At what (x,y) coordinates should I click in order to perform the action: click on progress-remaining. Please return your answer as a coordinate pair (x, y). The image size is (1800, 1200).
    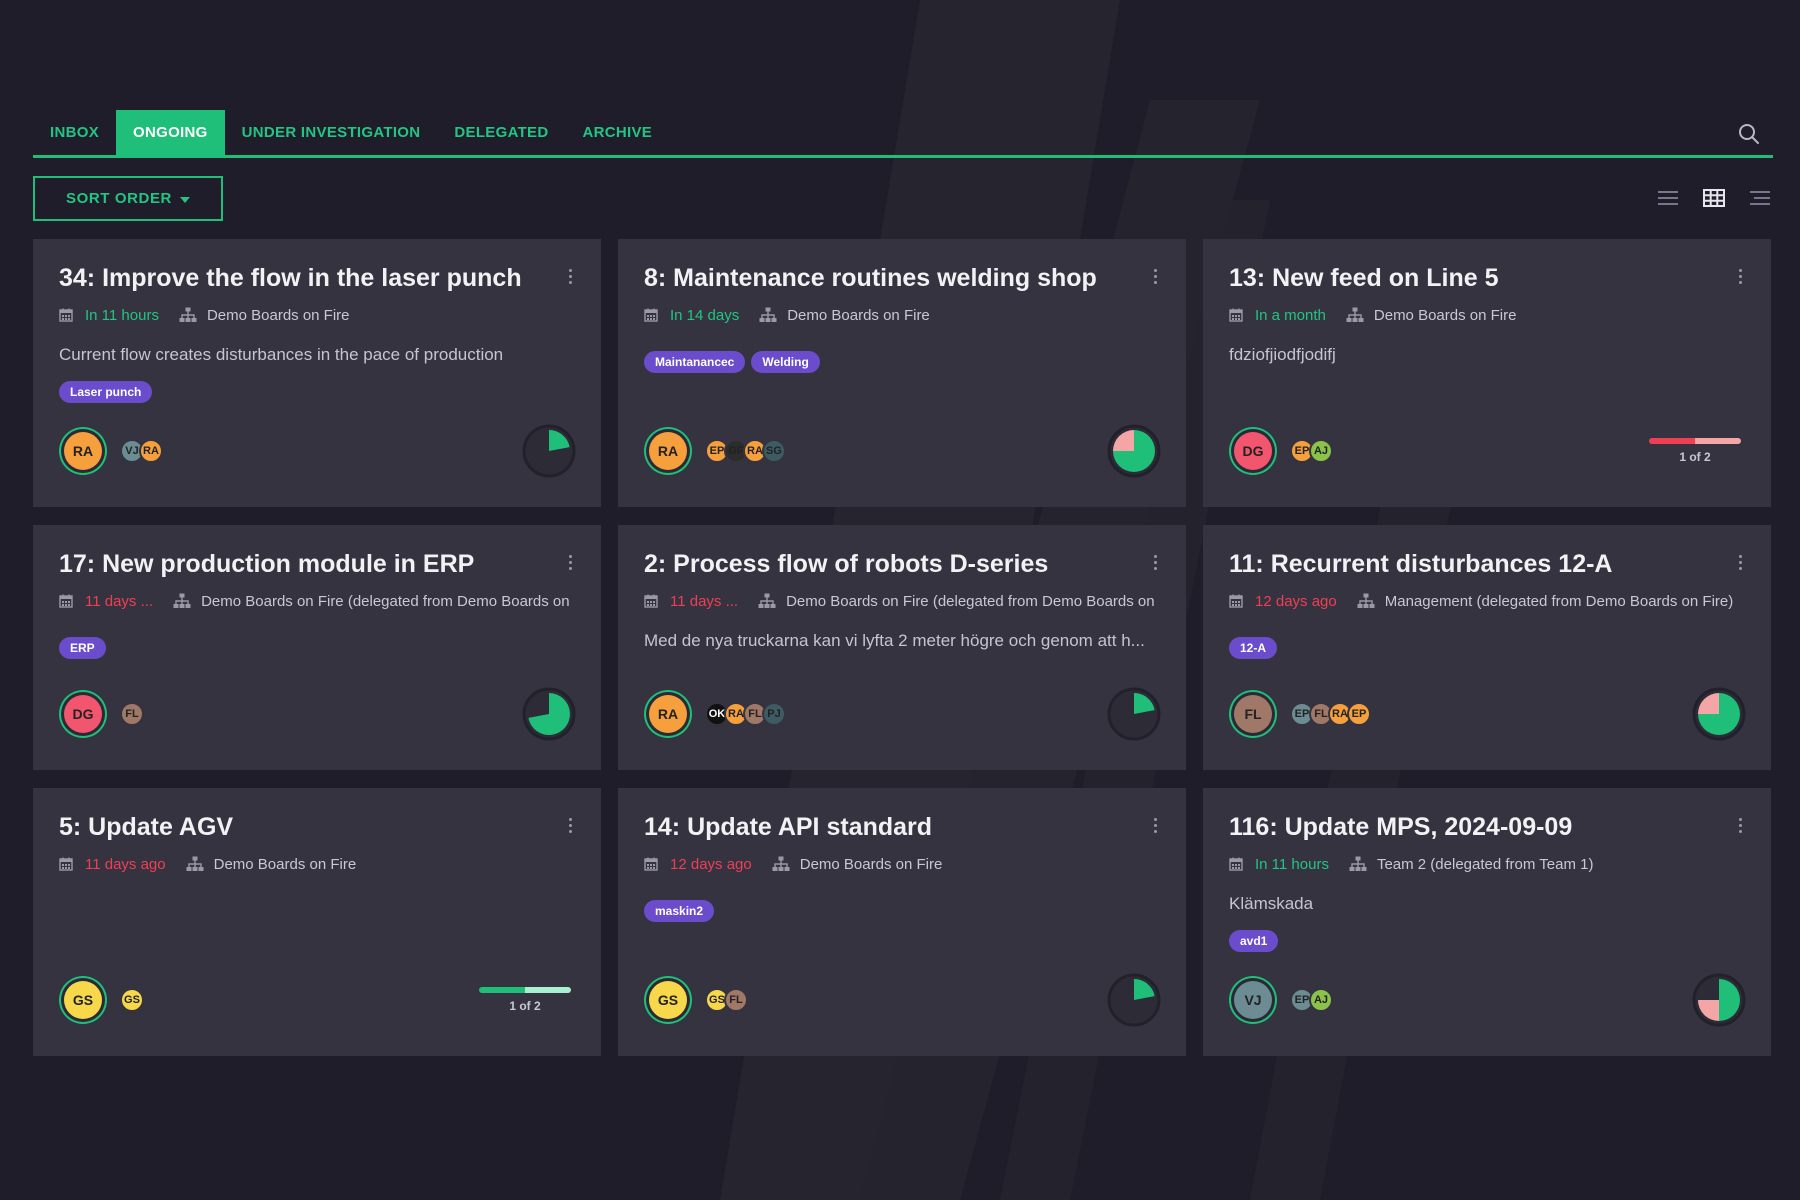
    Looking at the image, I should click on (548, 990).